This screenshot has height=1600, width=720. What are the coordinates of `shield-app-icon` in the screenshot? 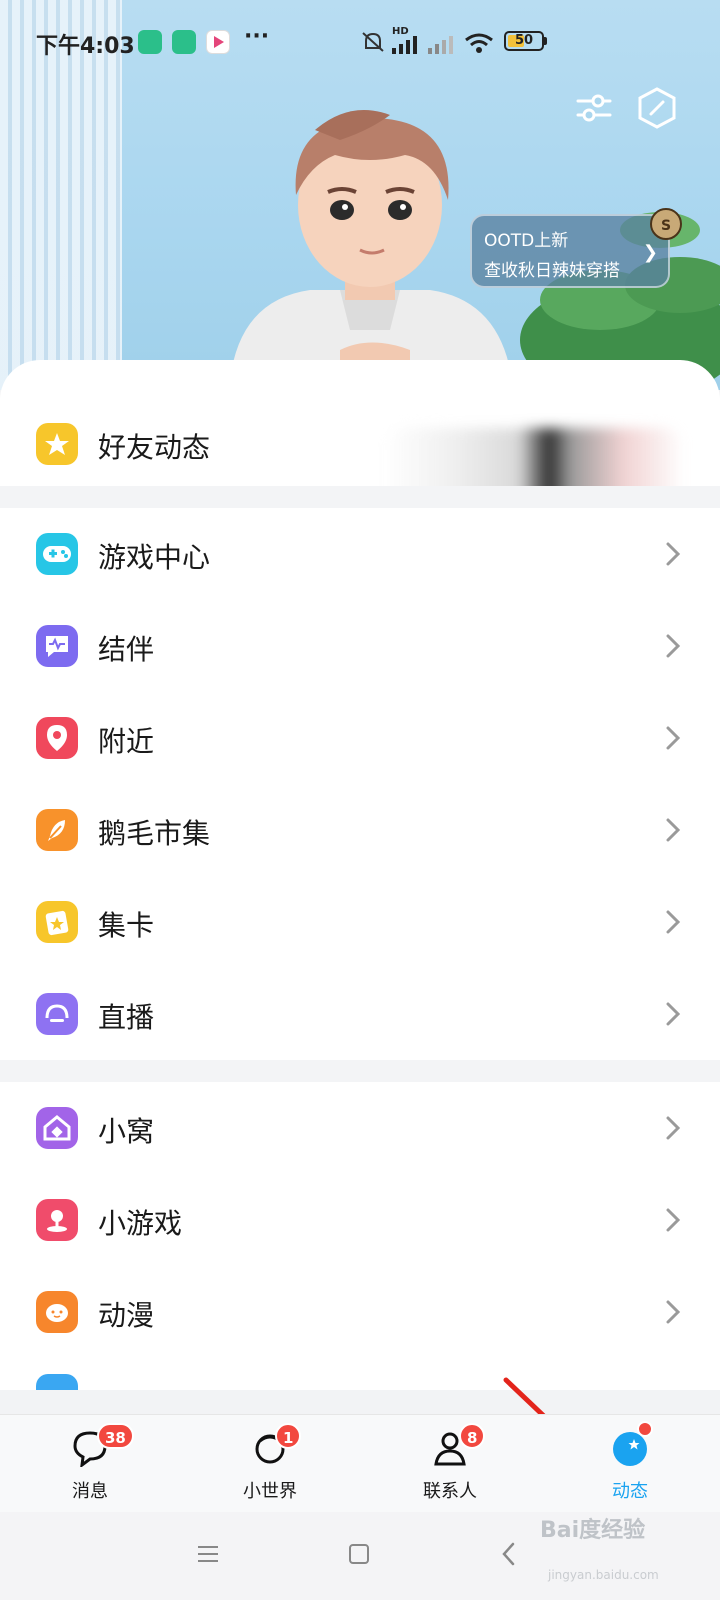 It's located at (150, 42).